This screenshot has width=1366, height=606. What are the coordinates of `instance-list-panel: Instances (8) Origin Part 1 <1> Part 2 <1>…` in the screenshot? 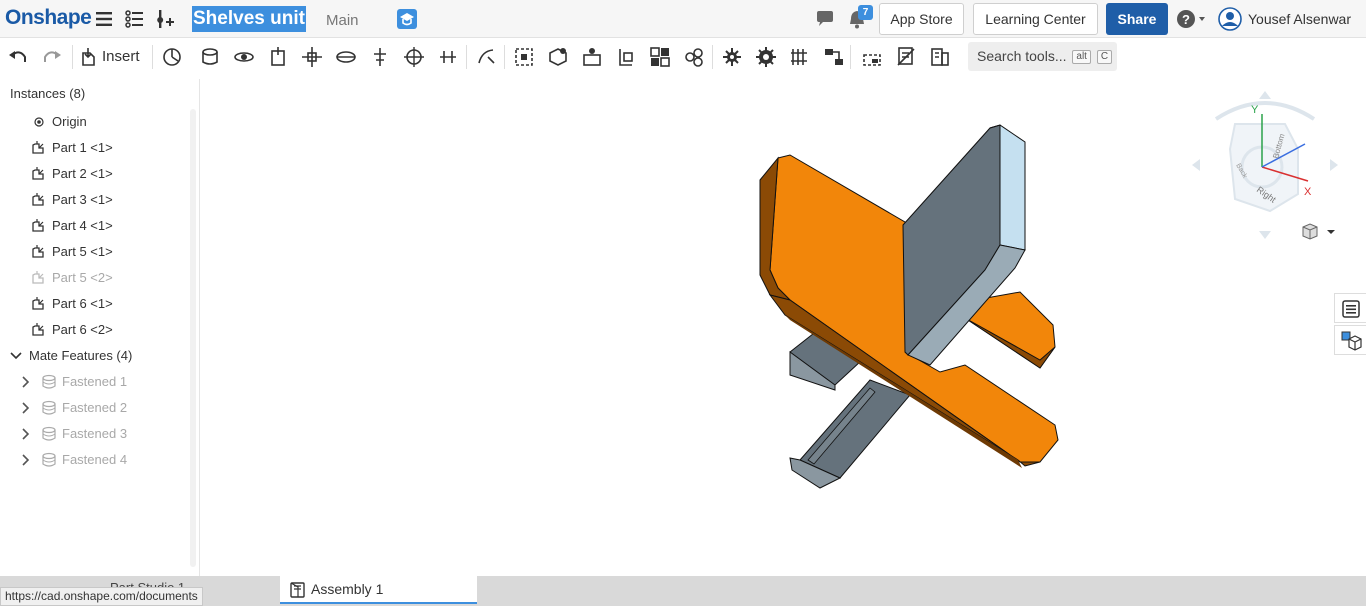 It's located at (100, 327).